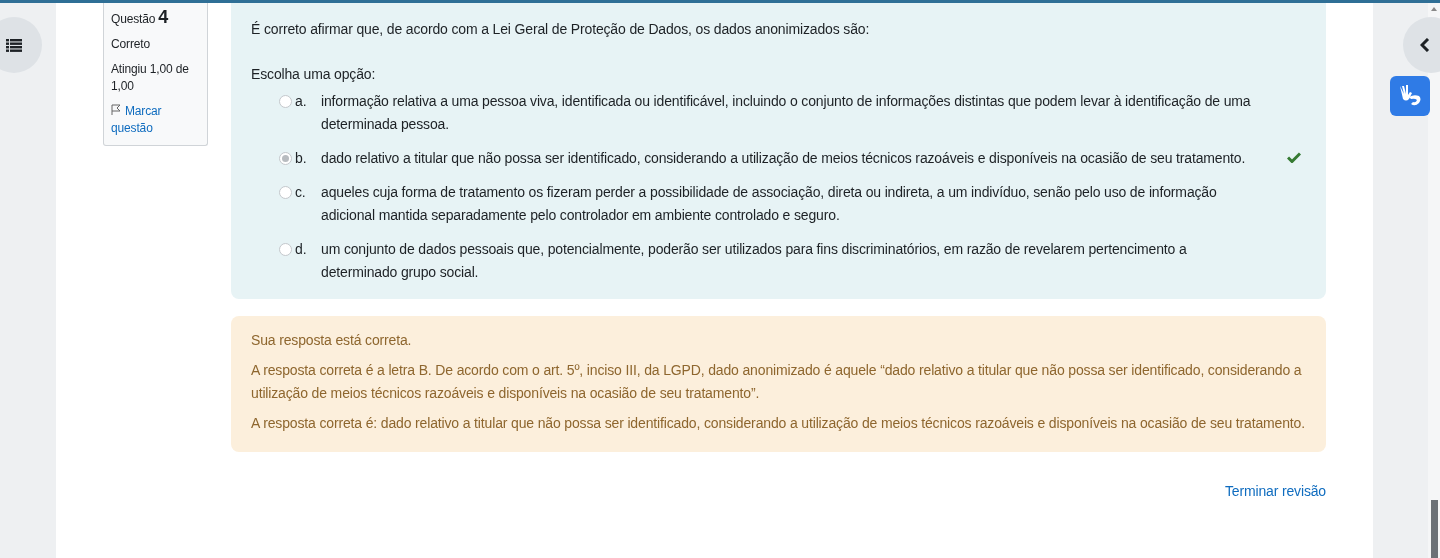 The width and height of the screenshot is (1440, 558). Describe the element at coordinates (778, 423) in the screenshot. I see `correct-answer-text: A resposta correta é: dado relativo a titular que não possa ser identificado, considerando a utilização de meios técnicos razoáveis e disponíveis na ocasião de seu tratamento.` at that location.